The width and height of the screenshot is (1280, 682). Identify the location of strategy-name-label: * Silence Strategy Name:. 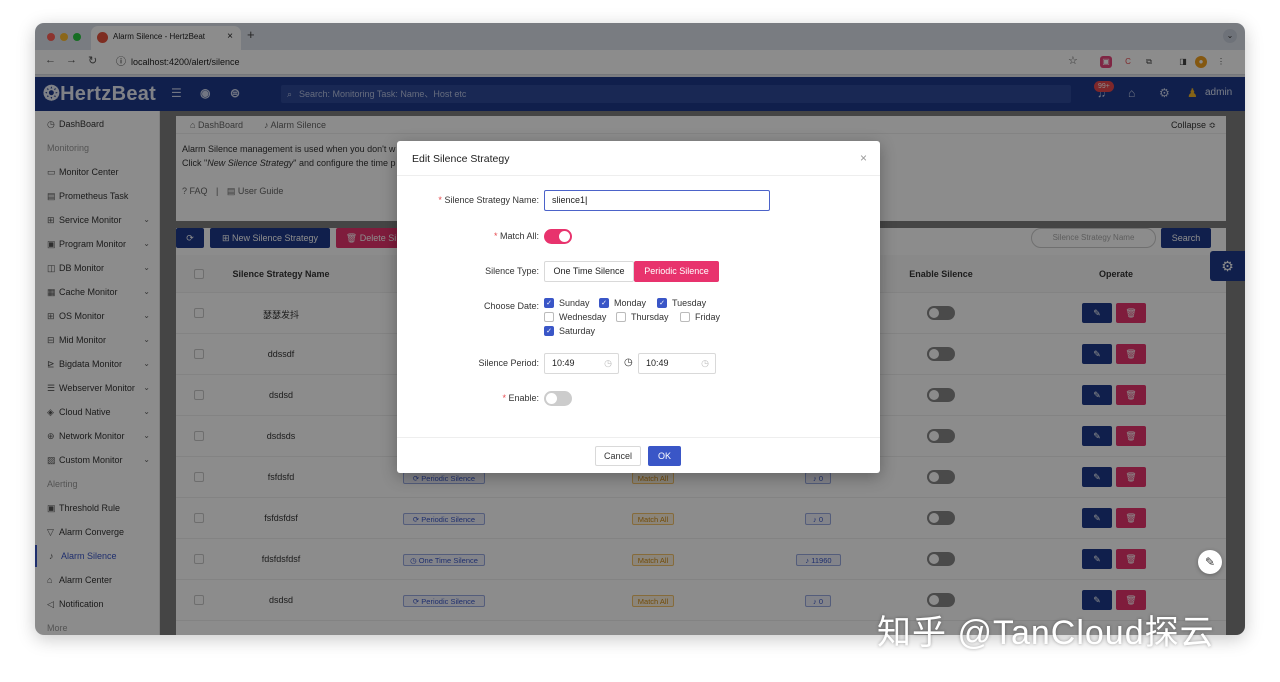
(488, 200).